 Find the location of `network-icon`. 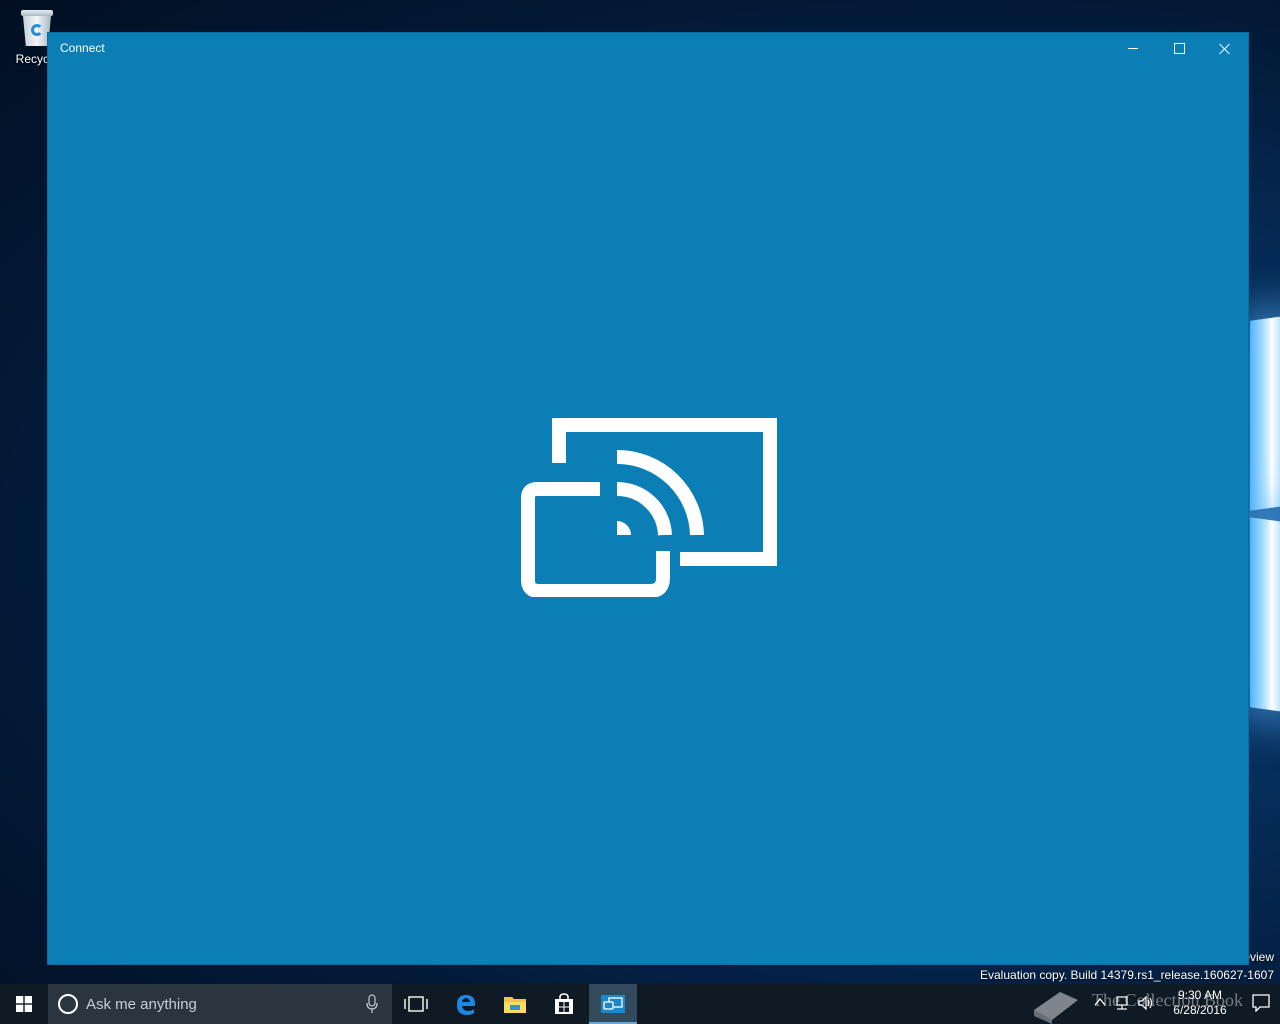

network-icon is located at coordinates (1122, 1003).